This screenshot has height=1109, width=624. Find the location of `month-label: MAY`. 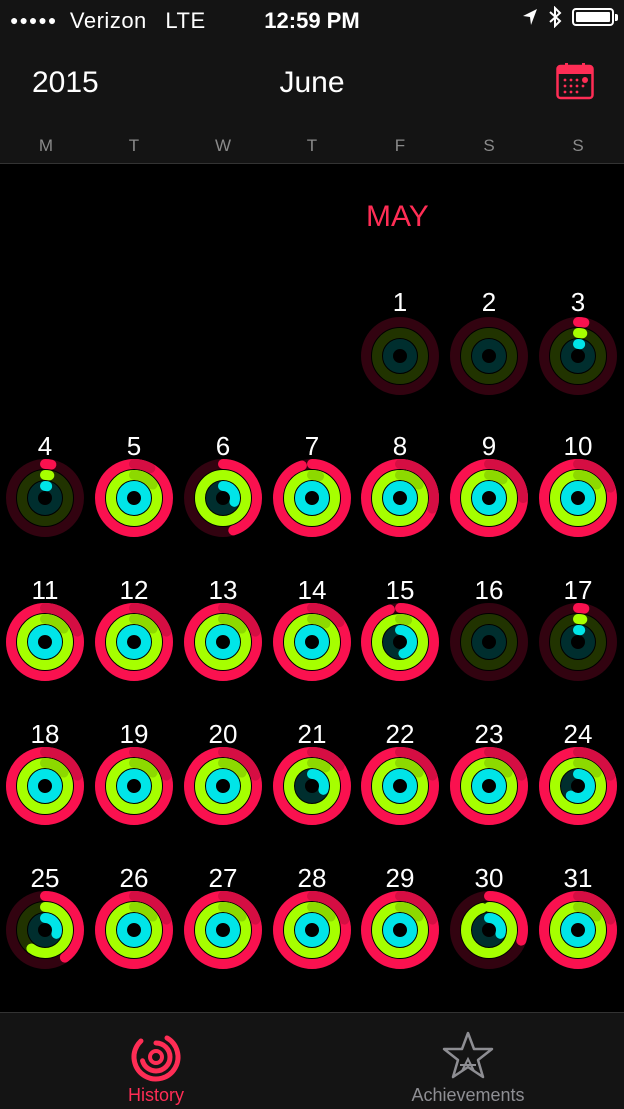

month-label: MAY is located at coordinates (397, 216).